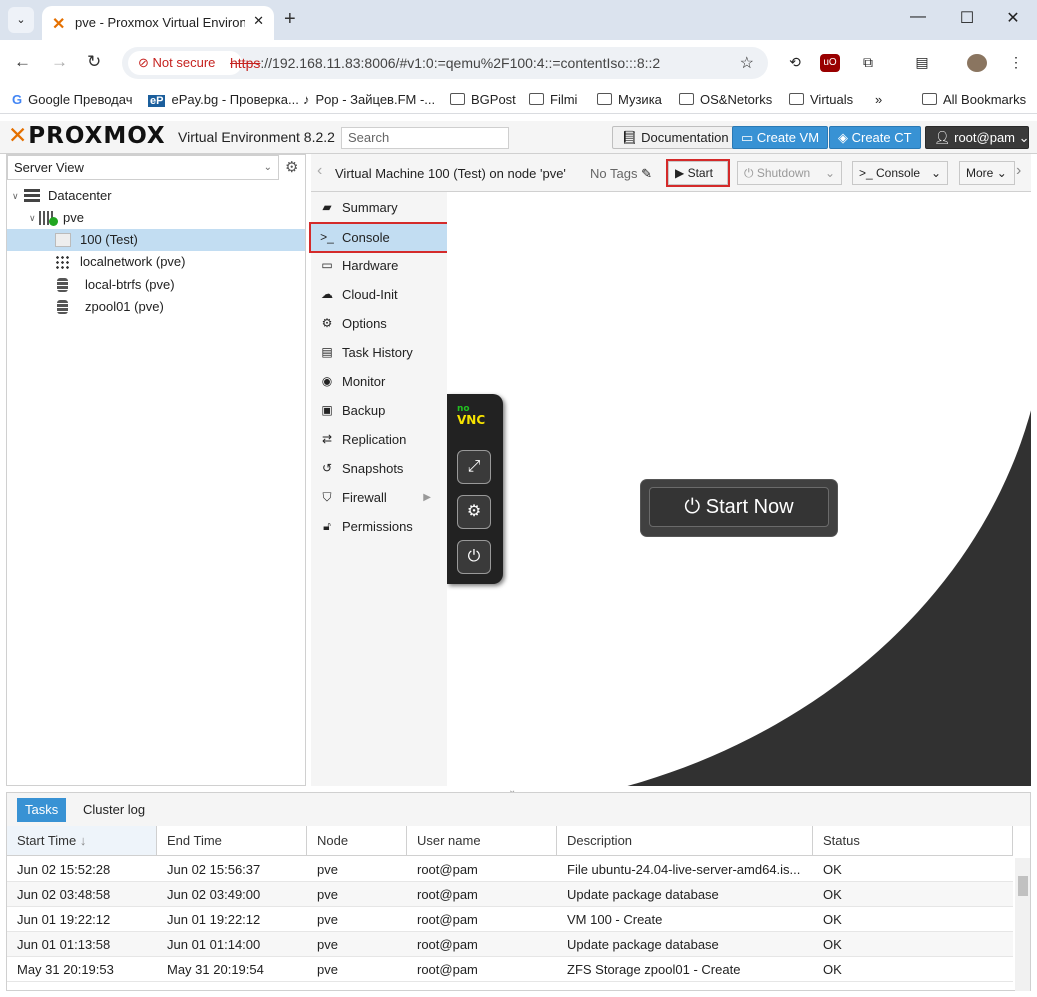 This screenshot has width=1037, height=997. What do you see at coordinates (379, 410) in the screenshot?
I see `nav-backup: ▣ Backup` at bounding box center [379, 410].